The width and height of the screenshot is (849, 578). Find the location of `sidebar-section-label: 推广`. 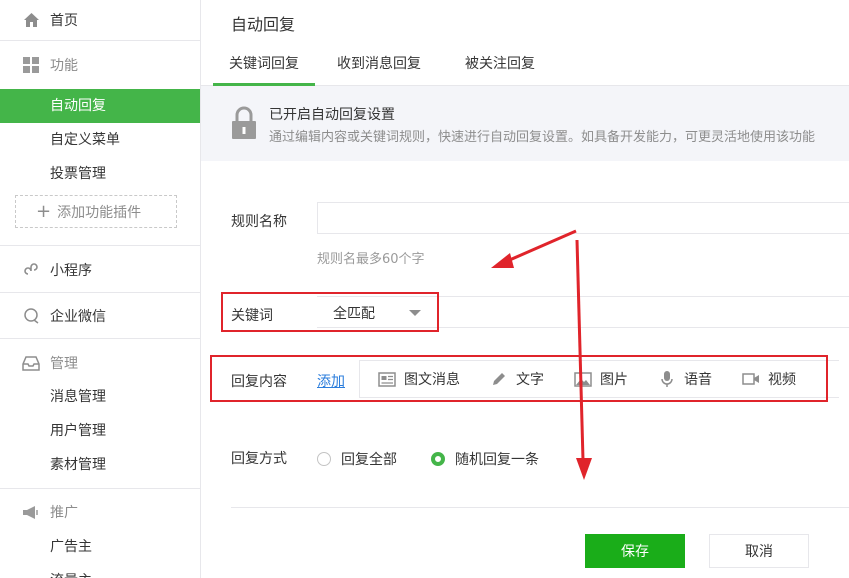

sidebar-section-label: 推广 is located at coordinates (64, 513).